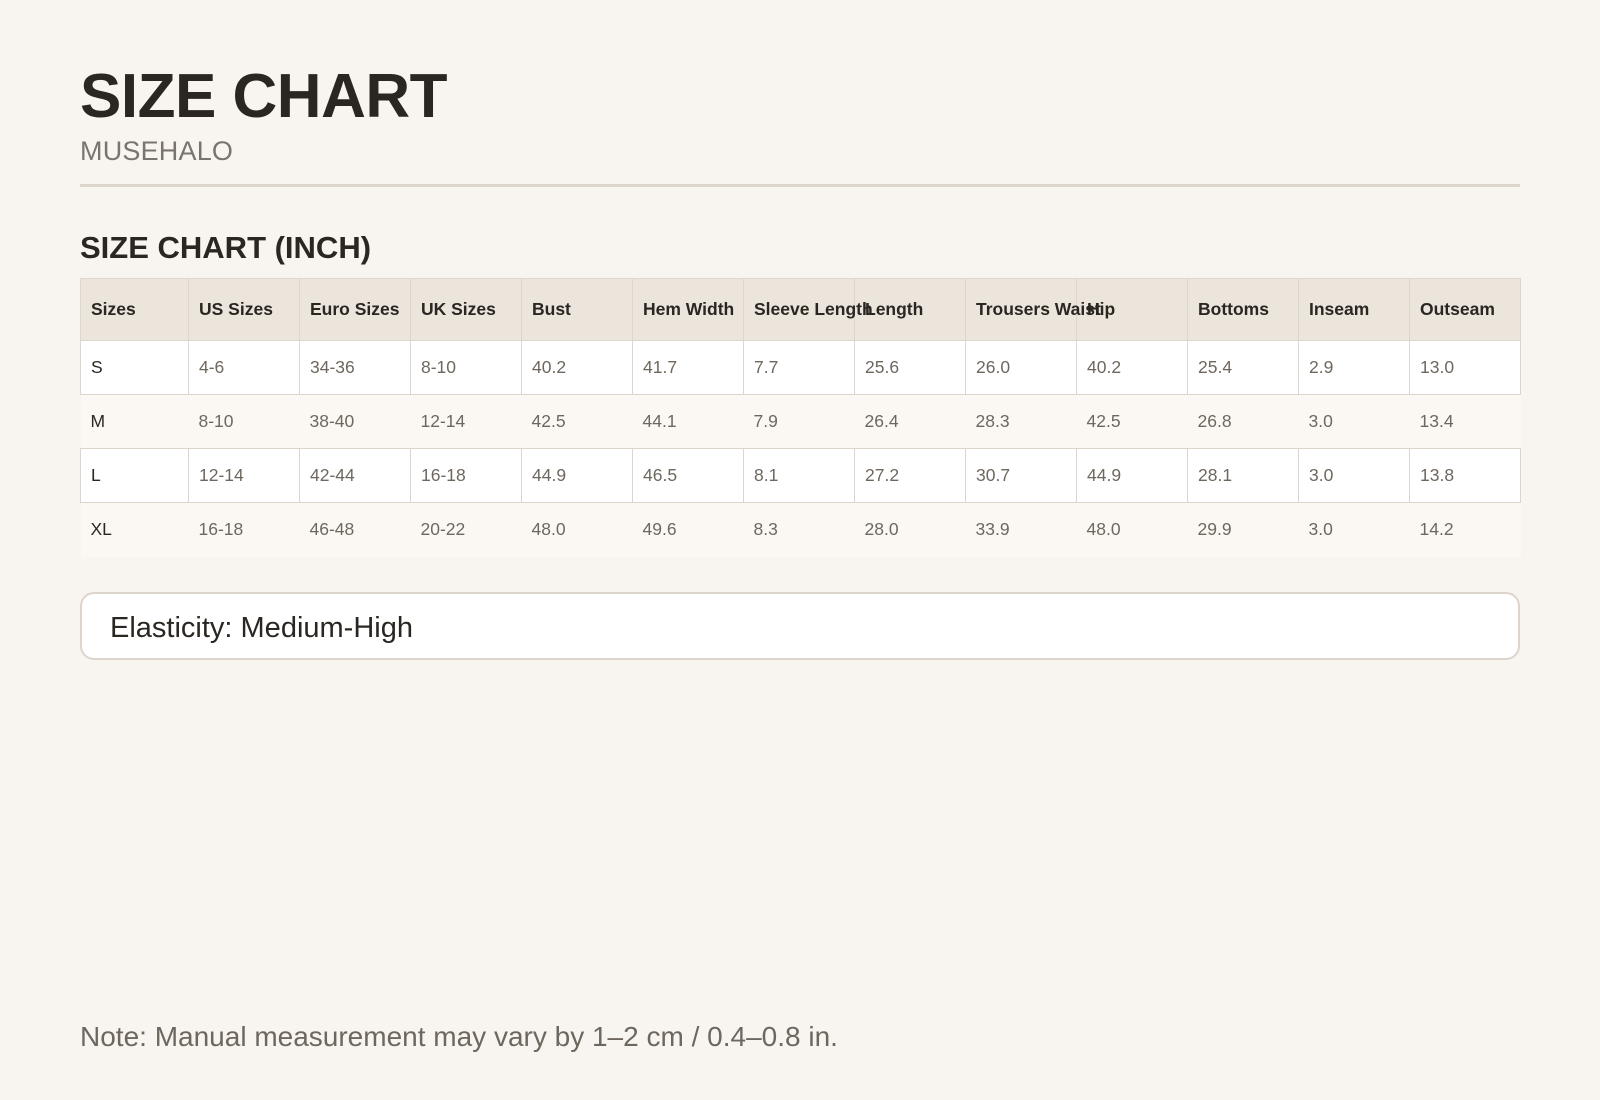 This screenshot has height=1100, width=1600. I want to click on table-cell: 13.8, so click(1465, 475).